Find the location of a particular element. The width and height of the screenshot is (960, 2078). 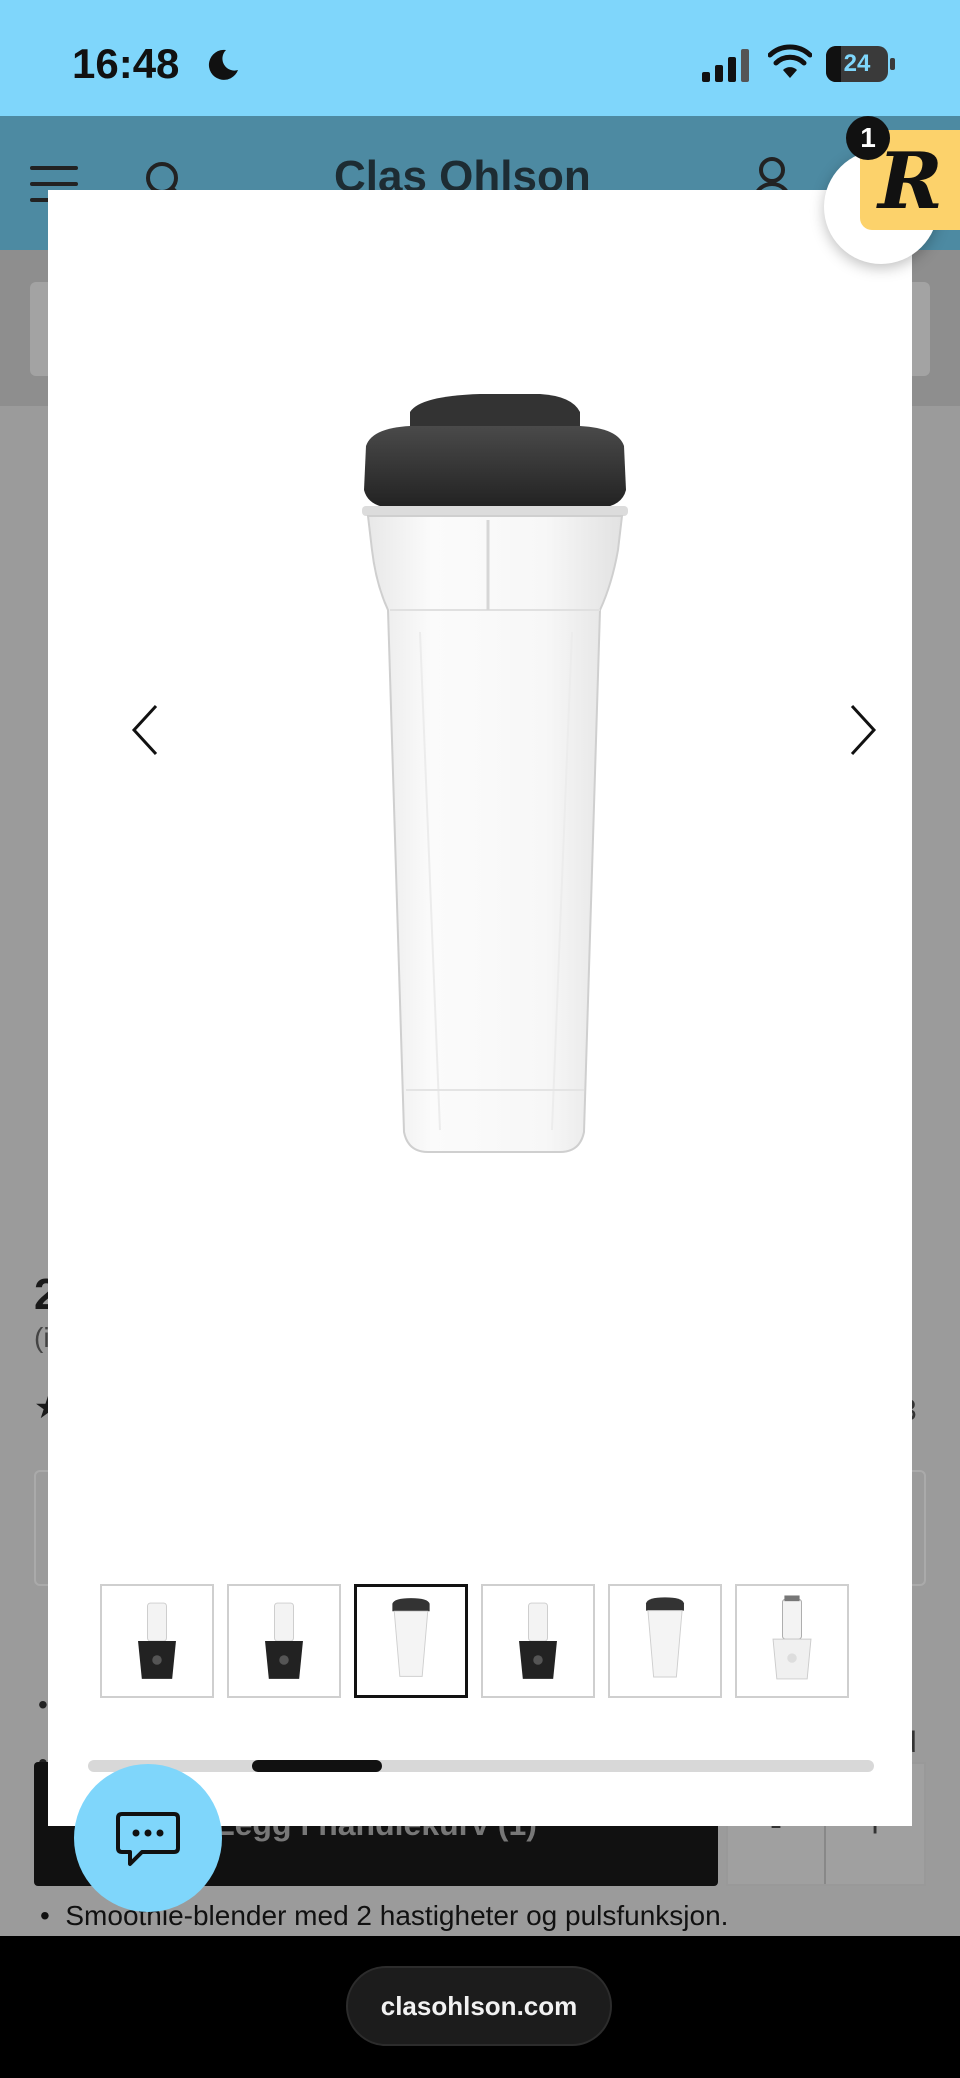

previous-image-button is located at coordinates (143, 730).